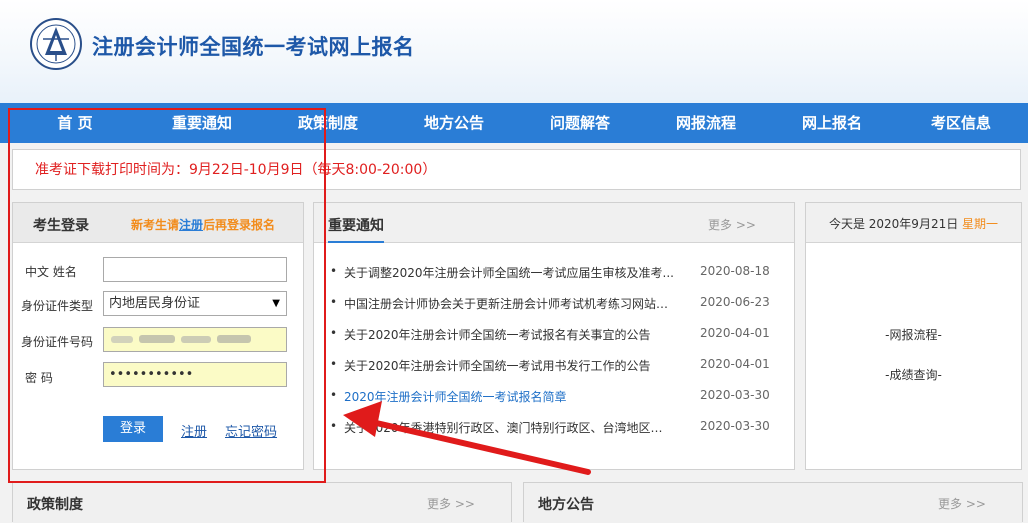 The width and height of the screenshot is (1028, 523). Describe the element at coordinates (57, 306) in the screenshot. I see `id-type-label: 身份证件类型` at that location.